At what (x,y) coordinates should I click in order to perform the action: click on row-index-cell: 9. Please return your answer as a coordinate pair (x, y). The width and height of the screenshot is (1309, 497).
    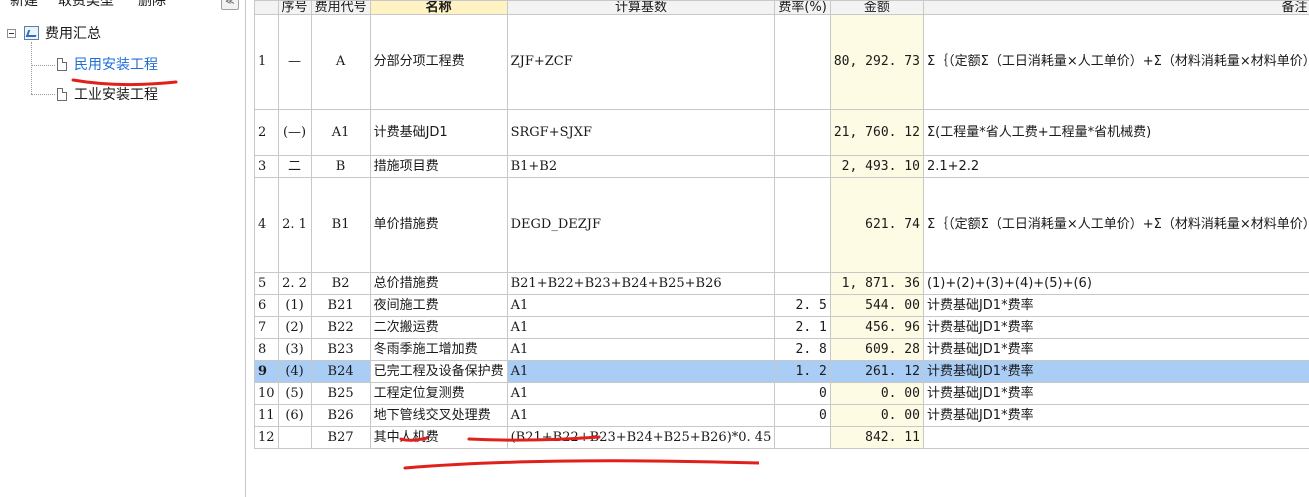
    Looking at the image, I should click on (266, 371).